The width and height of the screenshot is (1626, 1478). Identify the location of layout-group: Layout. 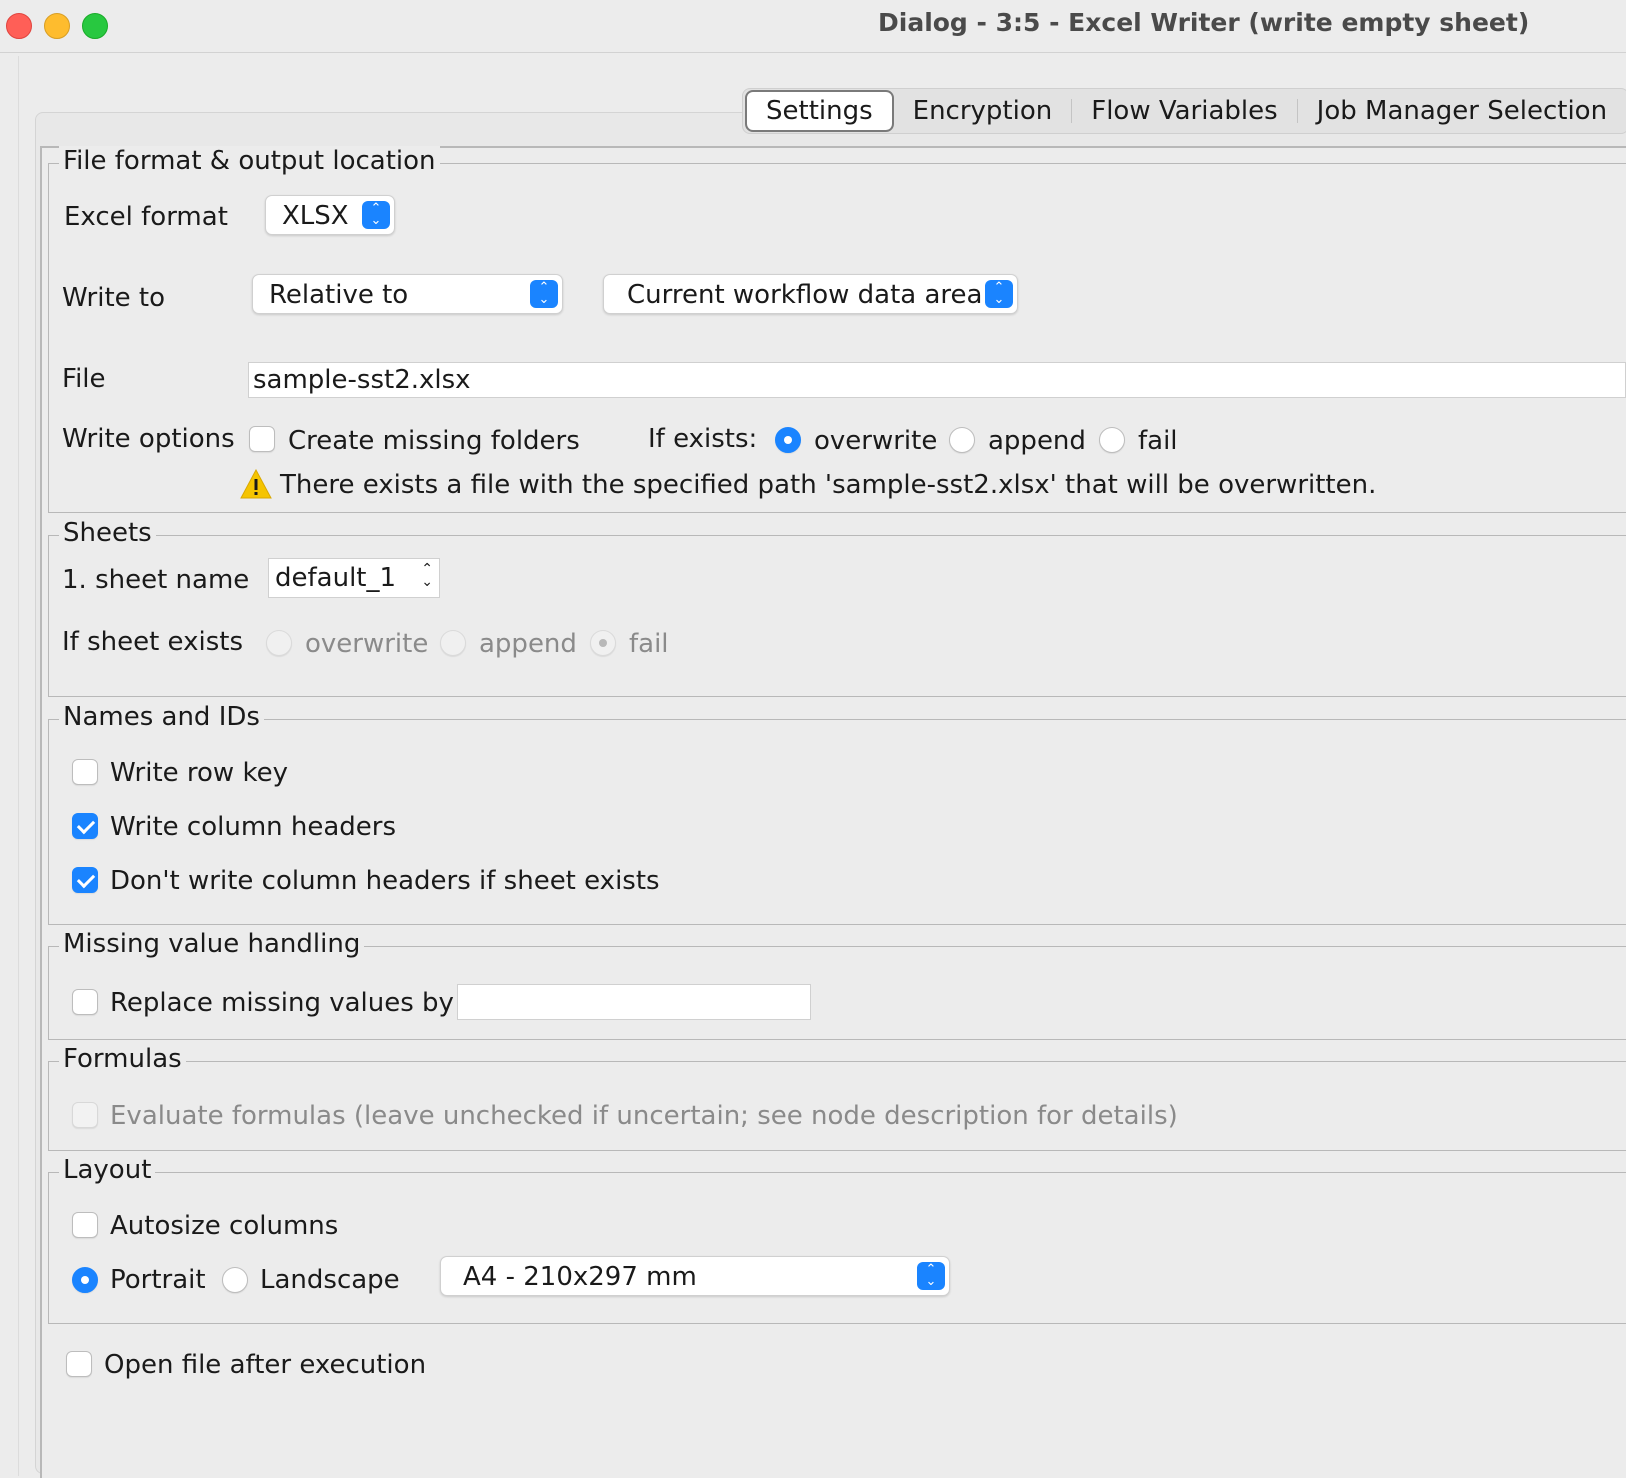
(837, 1239).